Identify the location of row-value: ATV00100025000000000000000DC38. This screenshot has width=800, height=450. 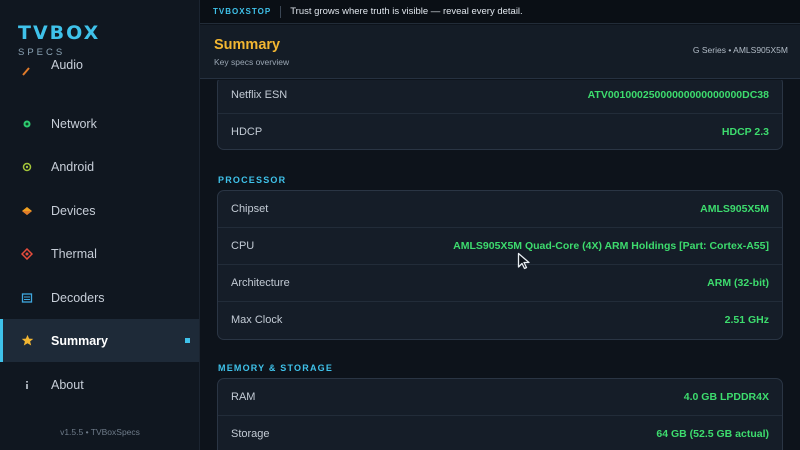
(678, 95).